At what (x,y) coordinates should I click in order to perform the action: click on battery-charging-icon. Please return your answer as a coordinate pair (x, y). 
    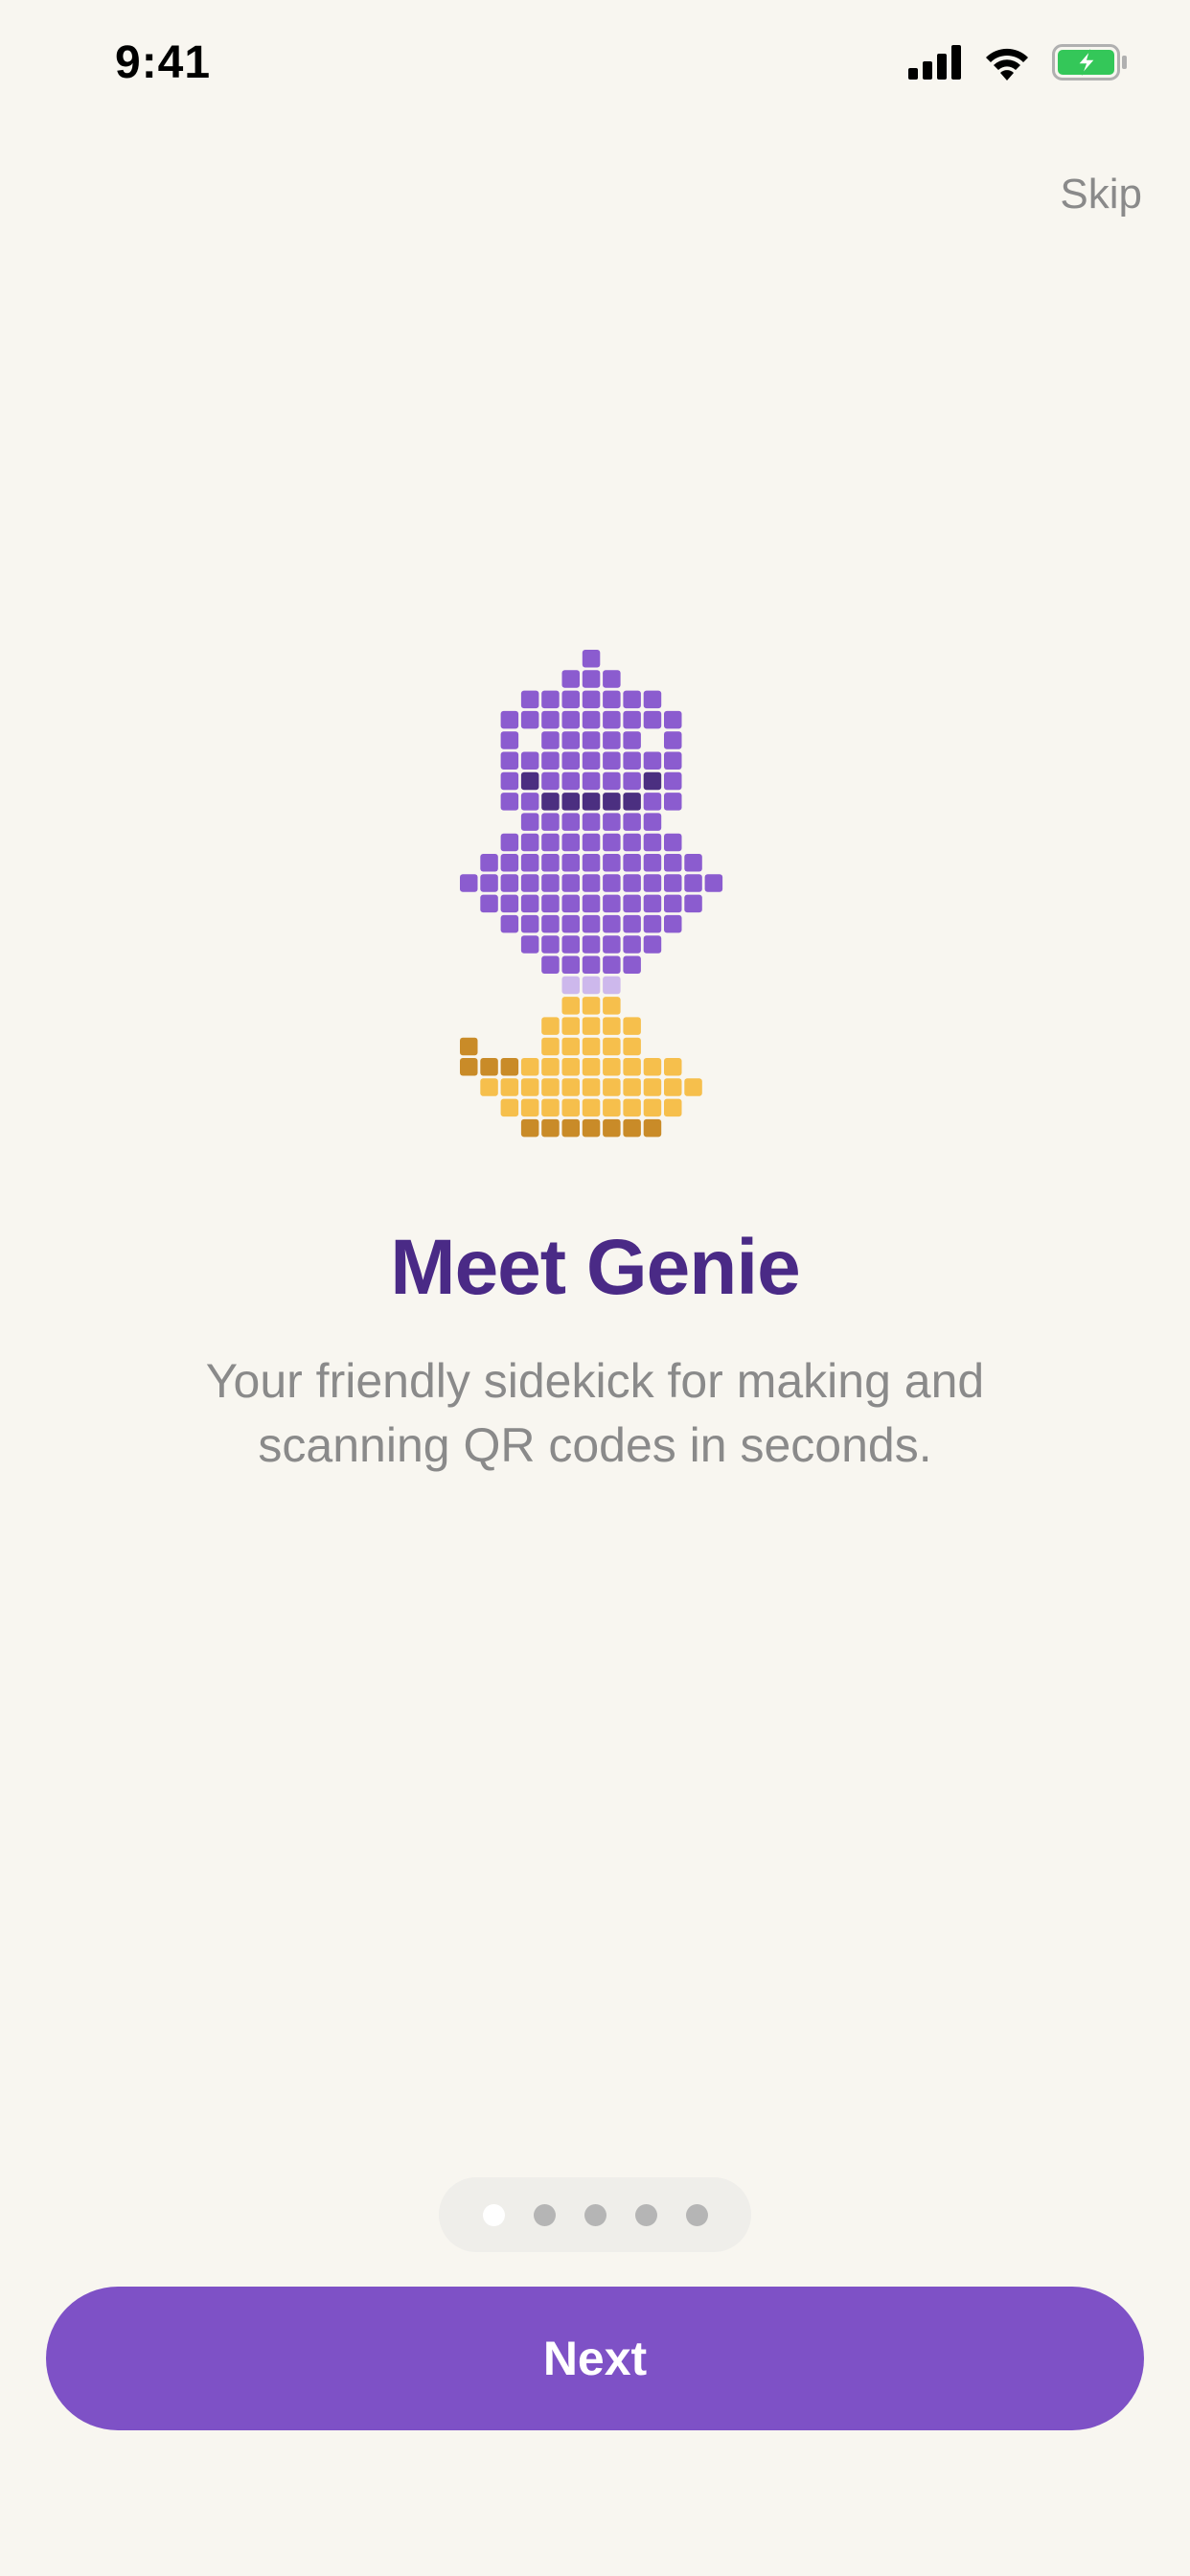
    Looking at the image, I should click on (1090, 62).